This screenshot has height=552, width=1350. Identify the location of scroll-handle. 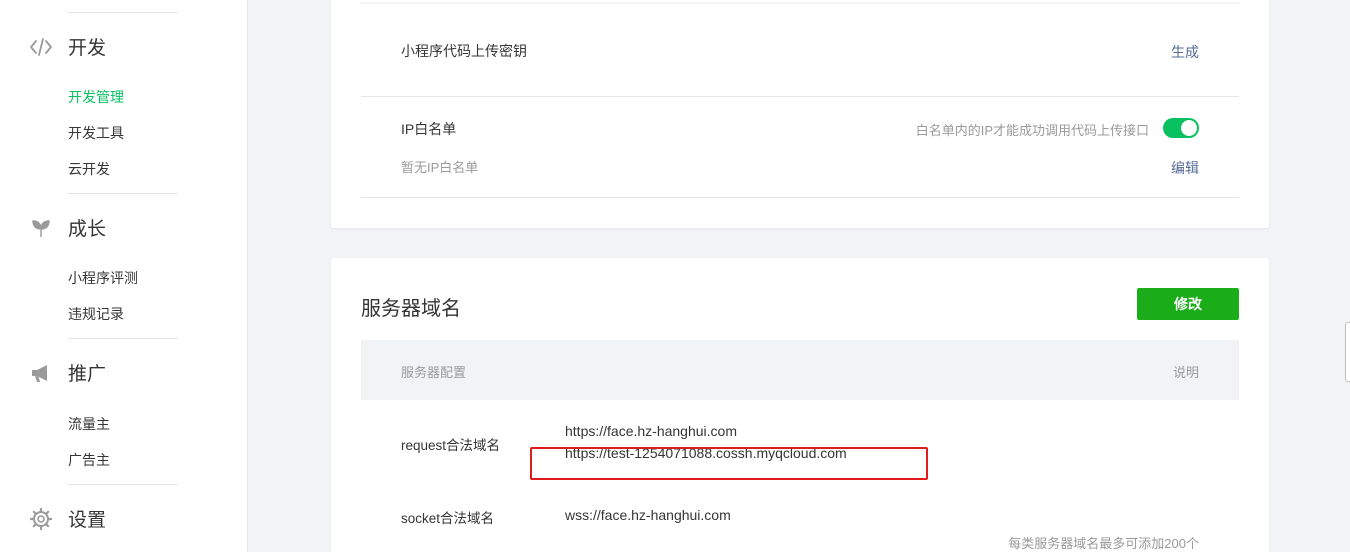
(1347, 352).